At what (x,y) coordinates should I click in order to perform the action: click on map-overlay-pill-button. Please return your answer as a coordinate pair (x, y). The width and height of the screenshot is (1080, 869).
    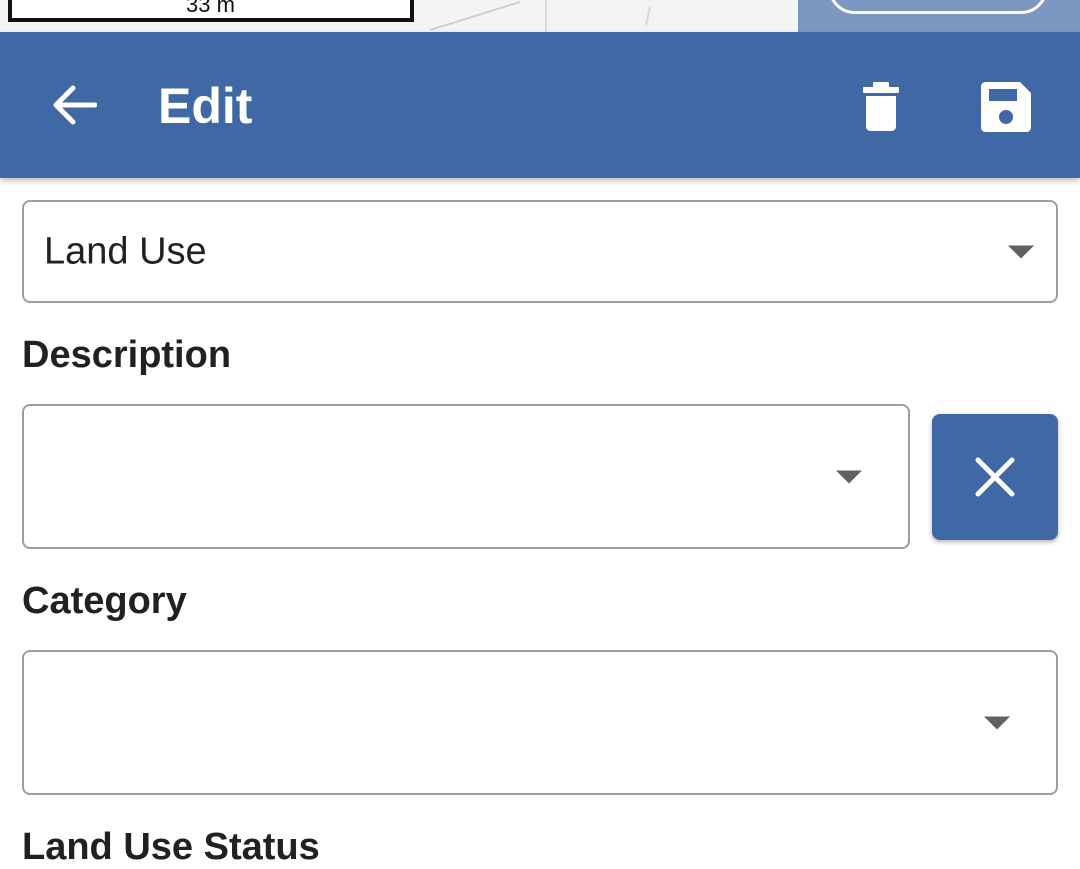
    Looking at the image, I should click on (938, 7).